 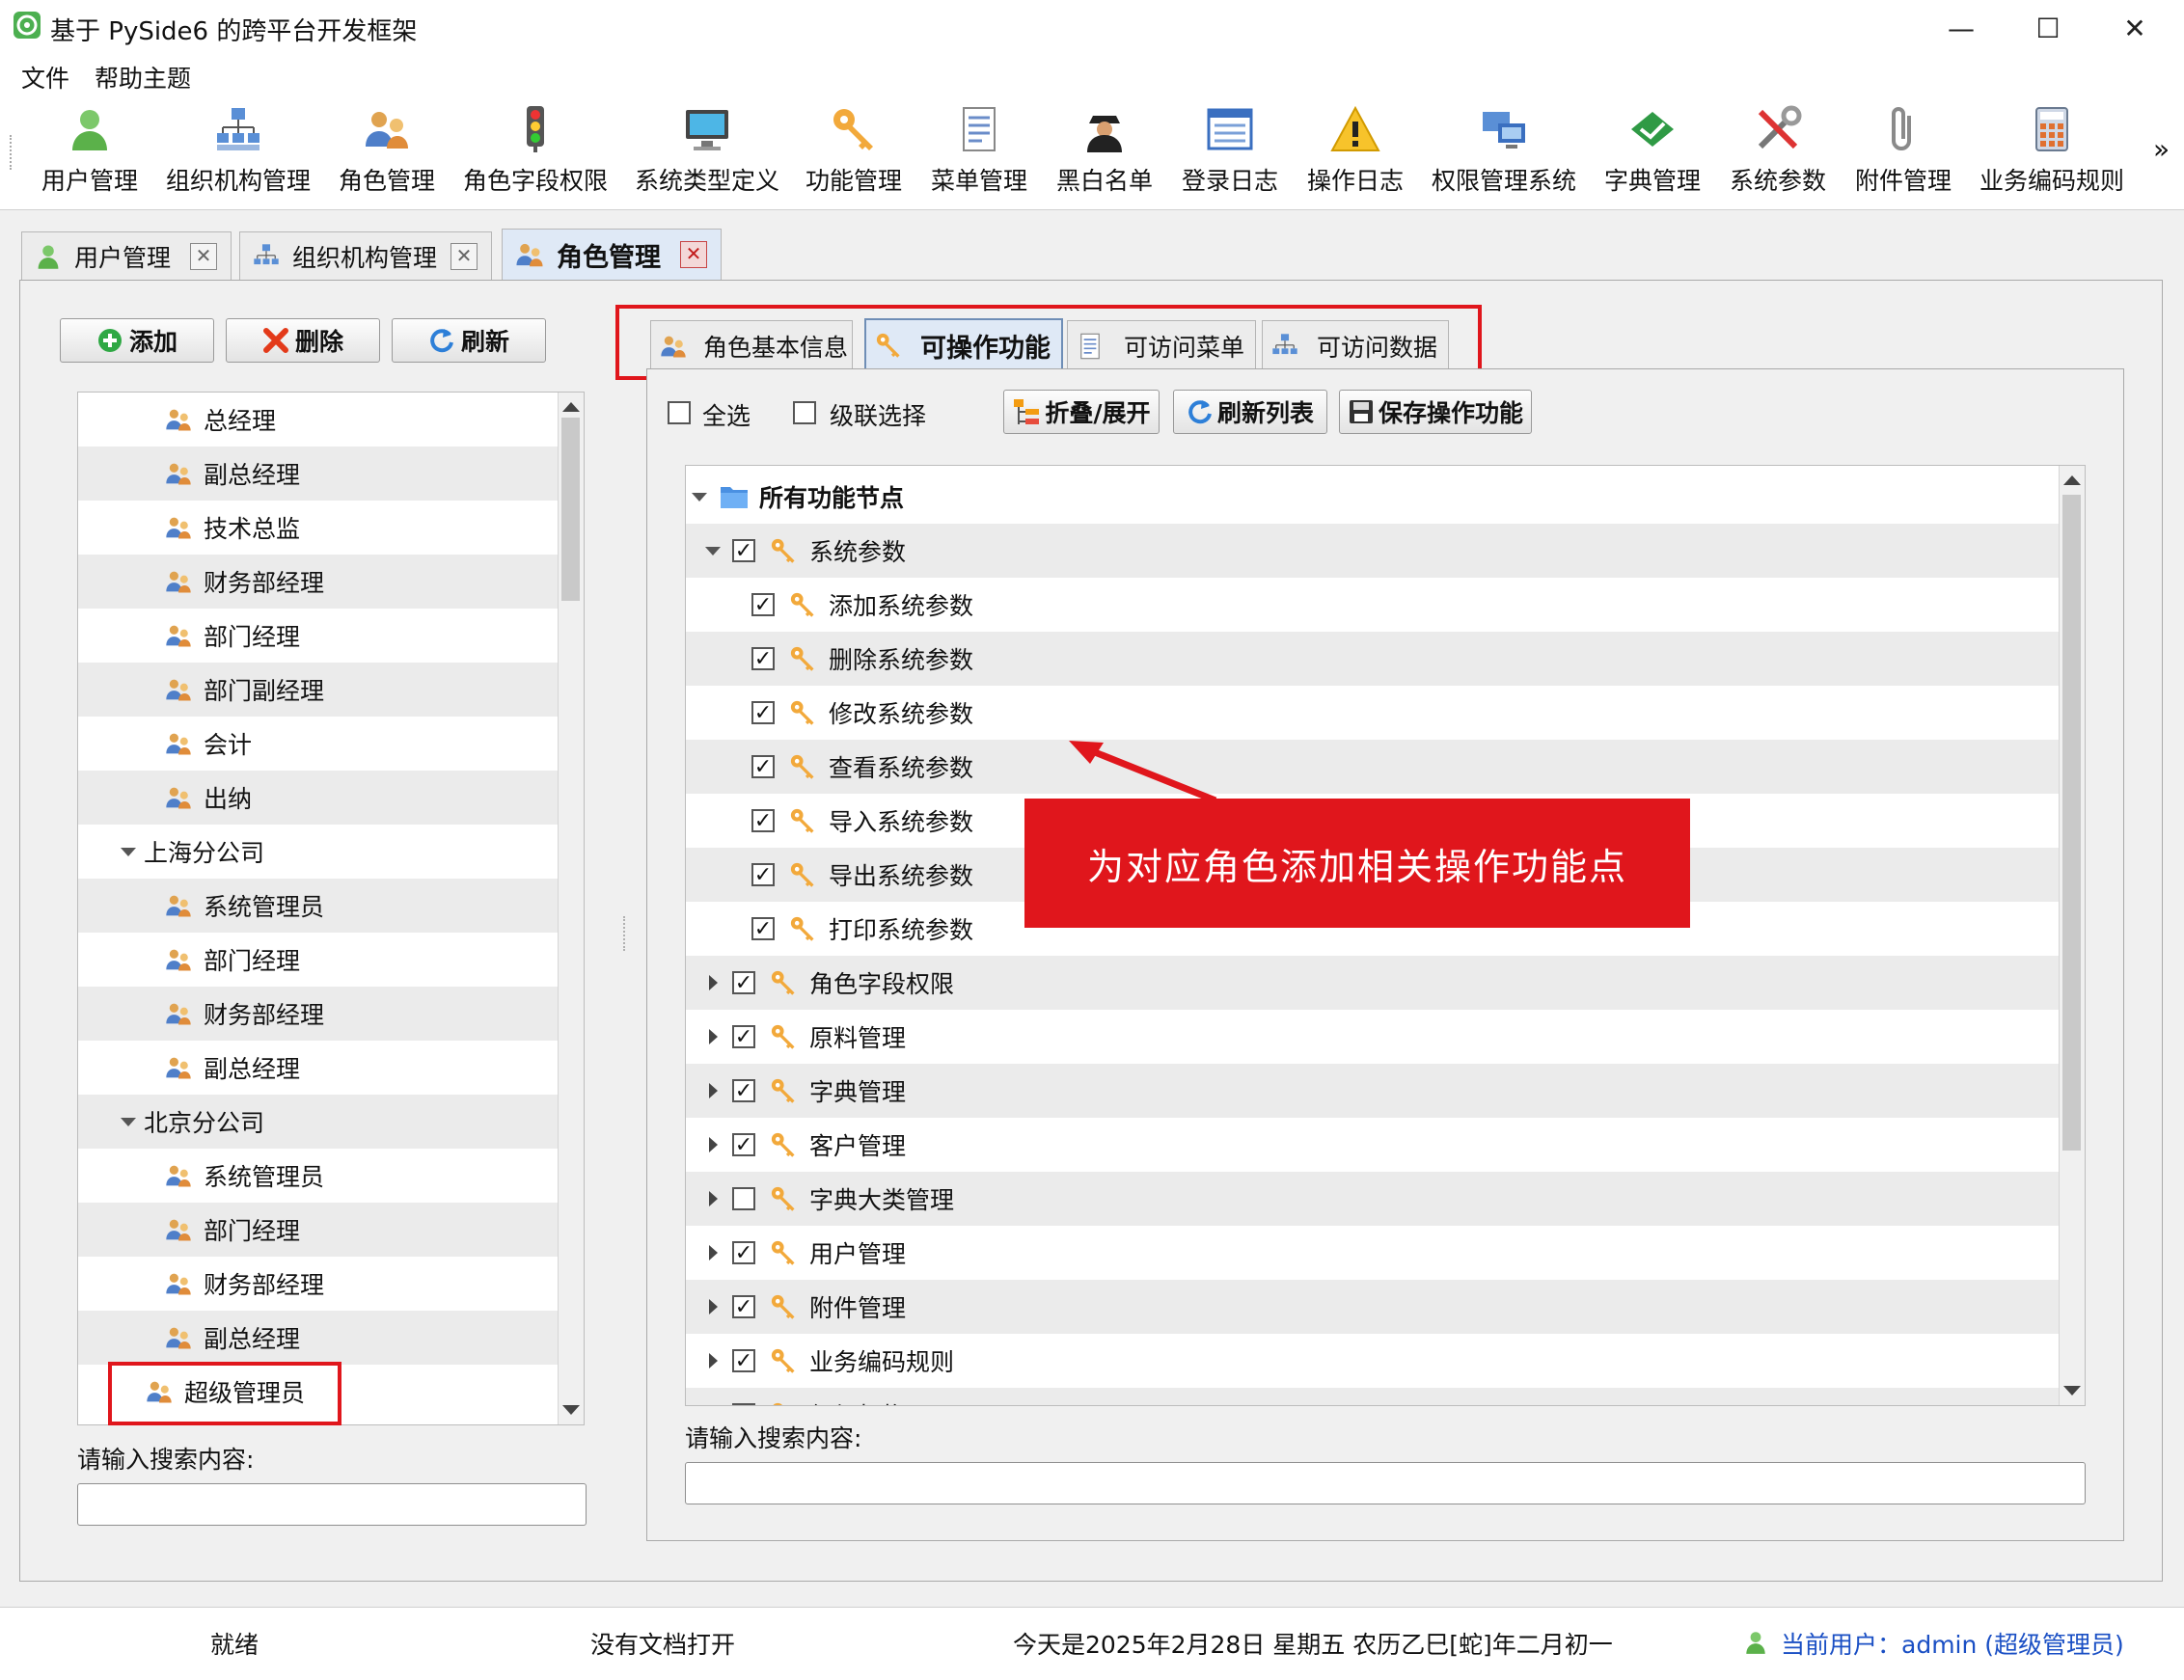 I want to click on toolbar-sysparam-button: 系统参数, so click(x=1778, y=153).